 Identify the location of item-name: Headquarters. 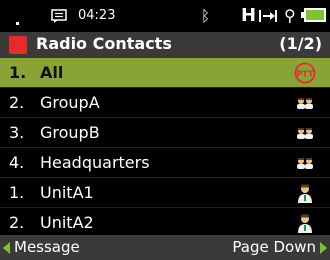
(95, 162).